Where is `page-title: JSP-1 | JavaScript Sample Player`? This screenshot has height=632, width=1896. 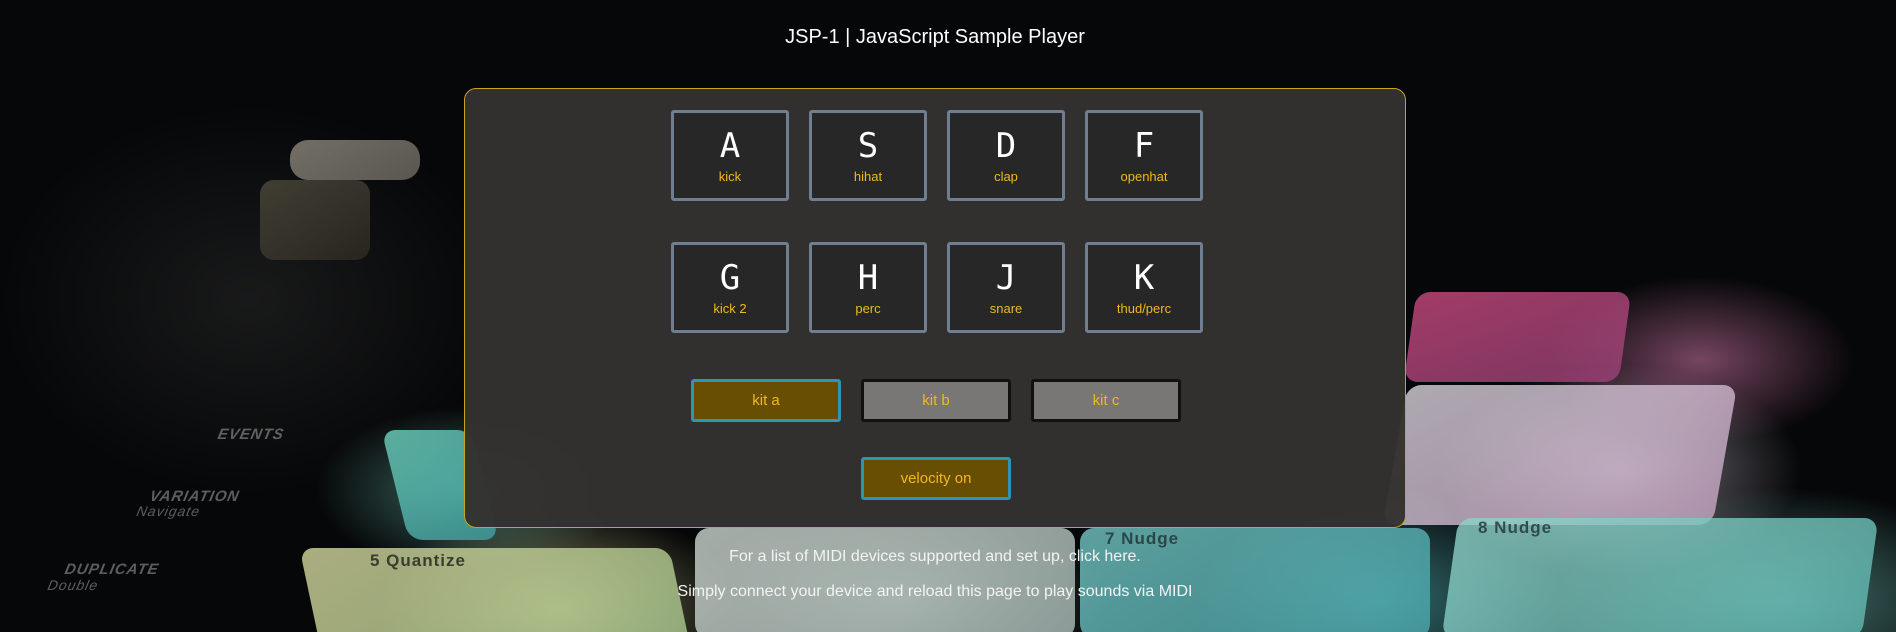
page-title: JSP-1 | JavaScript Sample Player is located at coordinates (935, 37).